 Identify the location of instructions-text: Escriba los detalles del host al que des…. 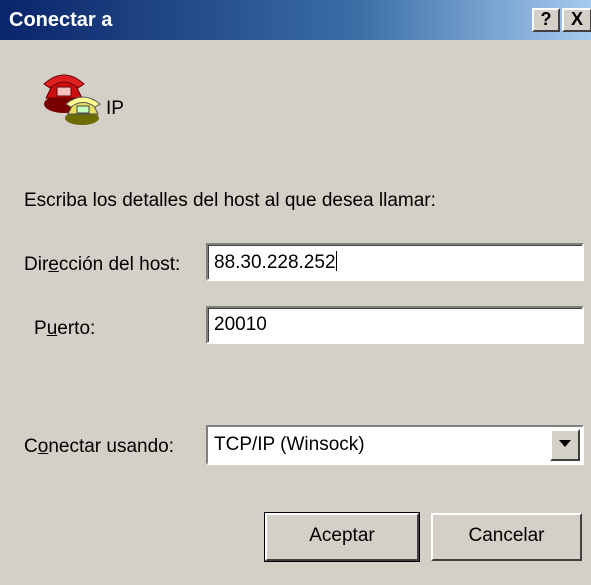
(230, 200).